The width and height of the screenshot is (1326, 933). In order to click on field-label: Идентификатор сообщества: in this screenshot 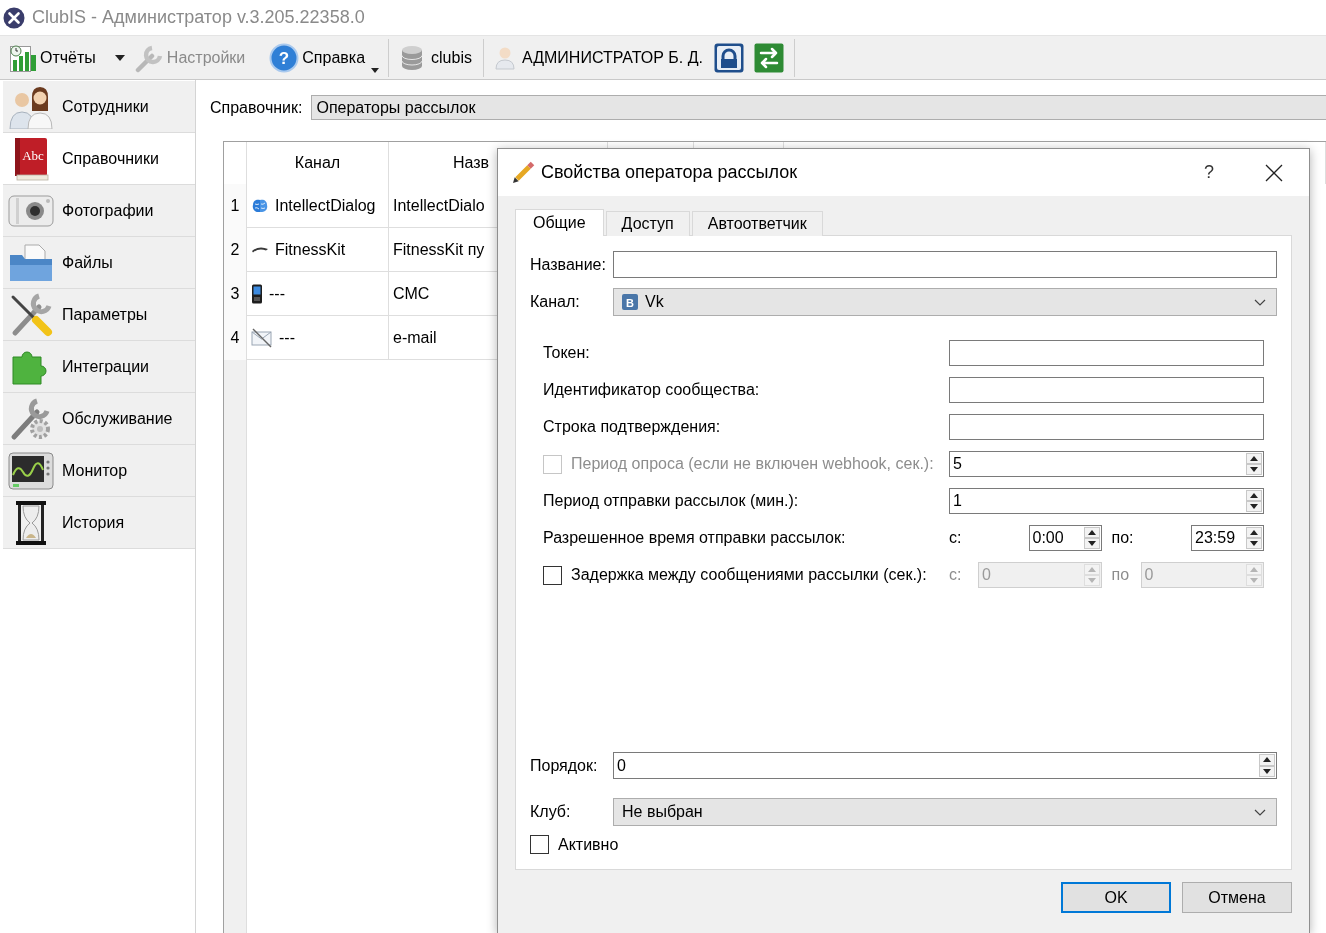, I will do `click(652, 390)`.